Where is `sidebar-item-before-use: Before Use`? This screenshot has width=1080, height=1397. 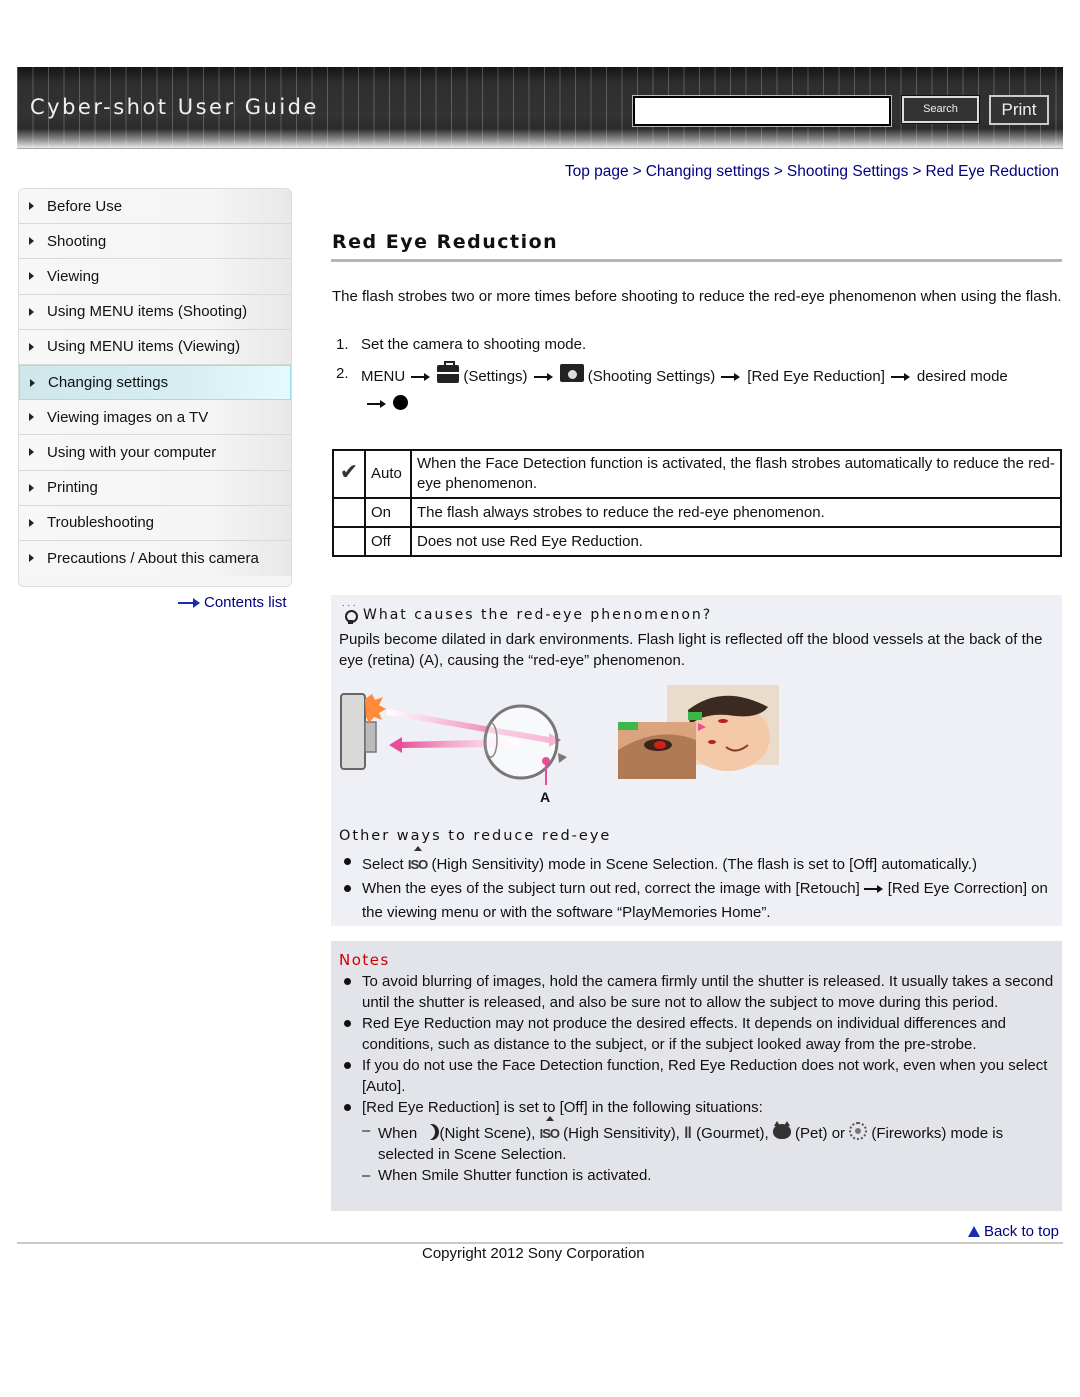 sidebar-item-before-use: Before Use is located at coordinates (155, 207).